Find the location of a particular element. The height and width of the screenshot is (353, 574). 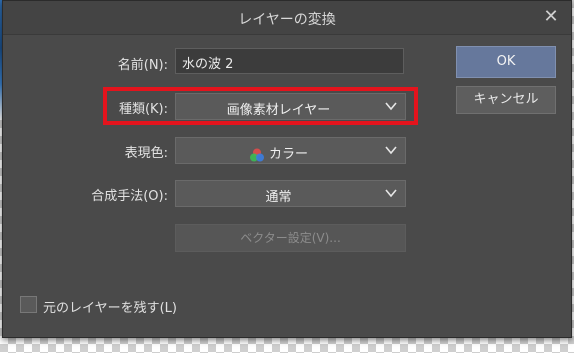

blend-mode-value: 通常 is located at coordinates (278, 197).